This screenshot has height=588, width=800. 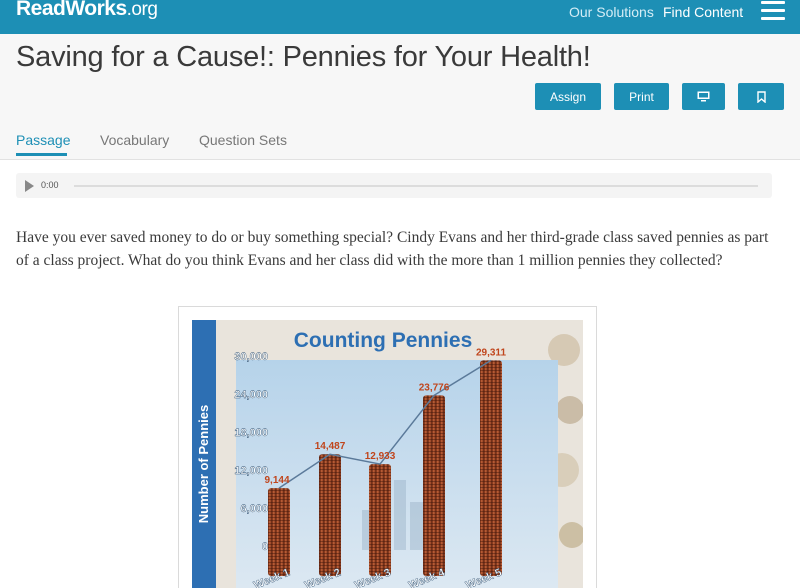 What do you see at coordinates (203, 464) in the screenshot?
I see `y-axis-label: Number of Pennies` at bounding box center [203, 464].